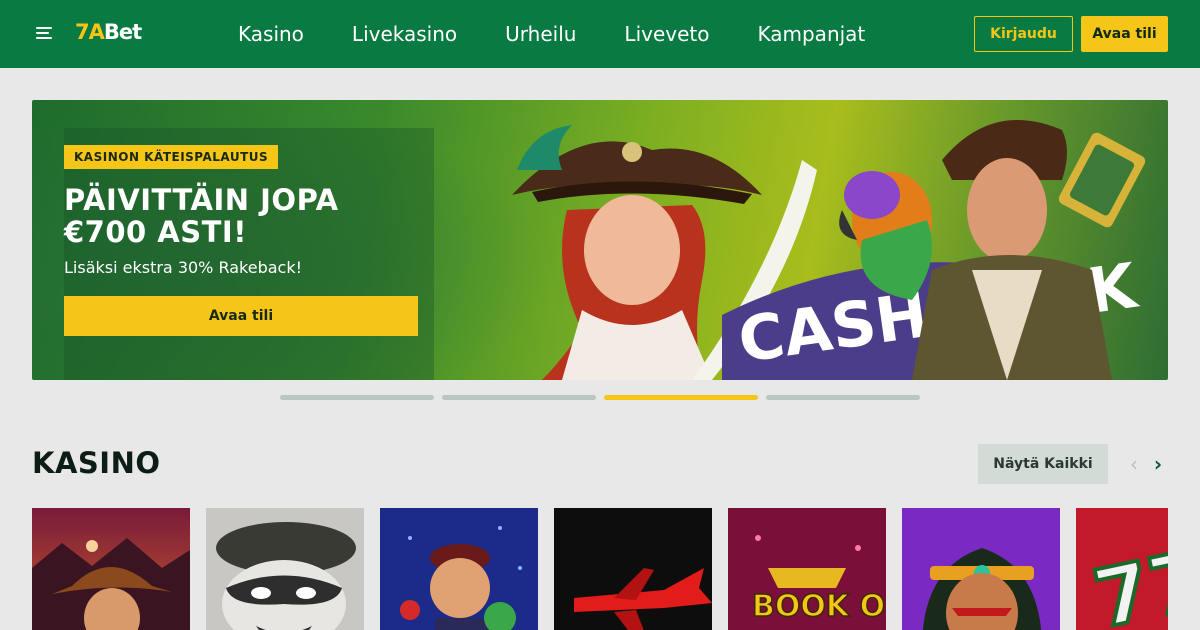  Describe the element at coordinates (1124, 34) in the screenshot. I see `open-account-button: Avaa tili` at that location.